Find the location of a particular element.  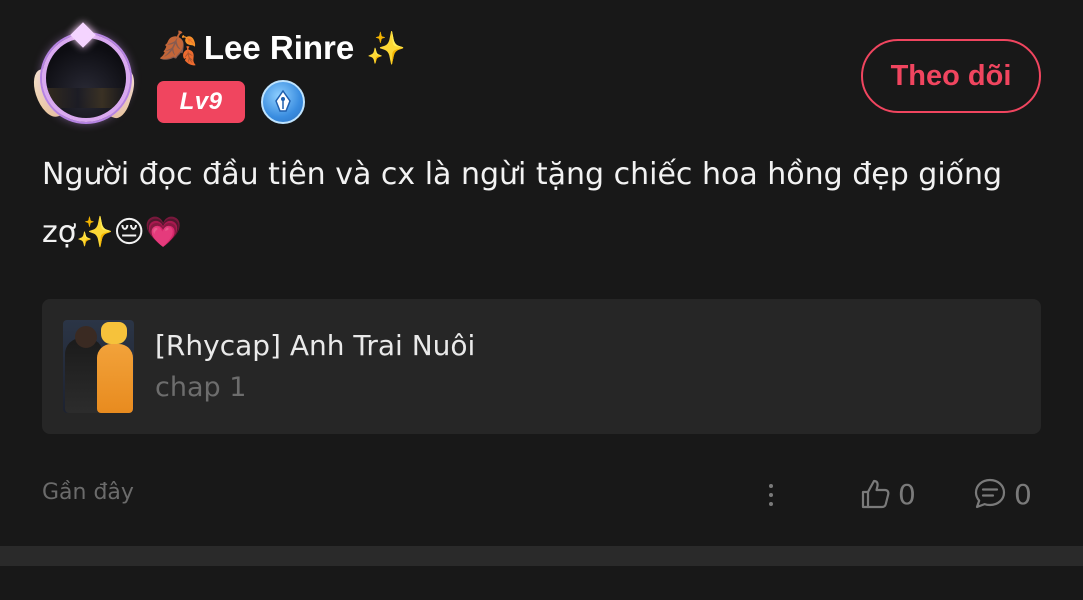

username-row: 🍂 Lee Rinre ✨ is located at coordinates (282, 48).